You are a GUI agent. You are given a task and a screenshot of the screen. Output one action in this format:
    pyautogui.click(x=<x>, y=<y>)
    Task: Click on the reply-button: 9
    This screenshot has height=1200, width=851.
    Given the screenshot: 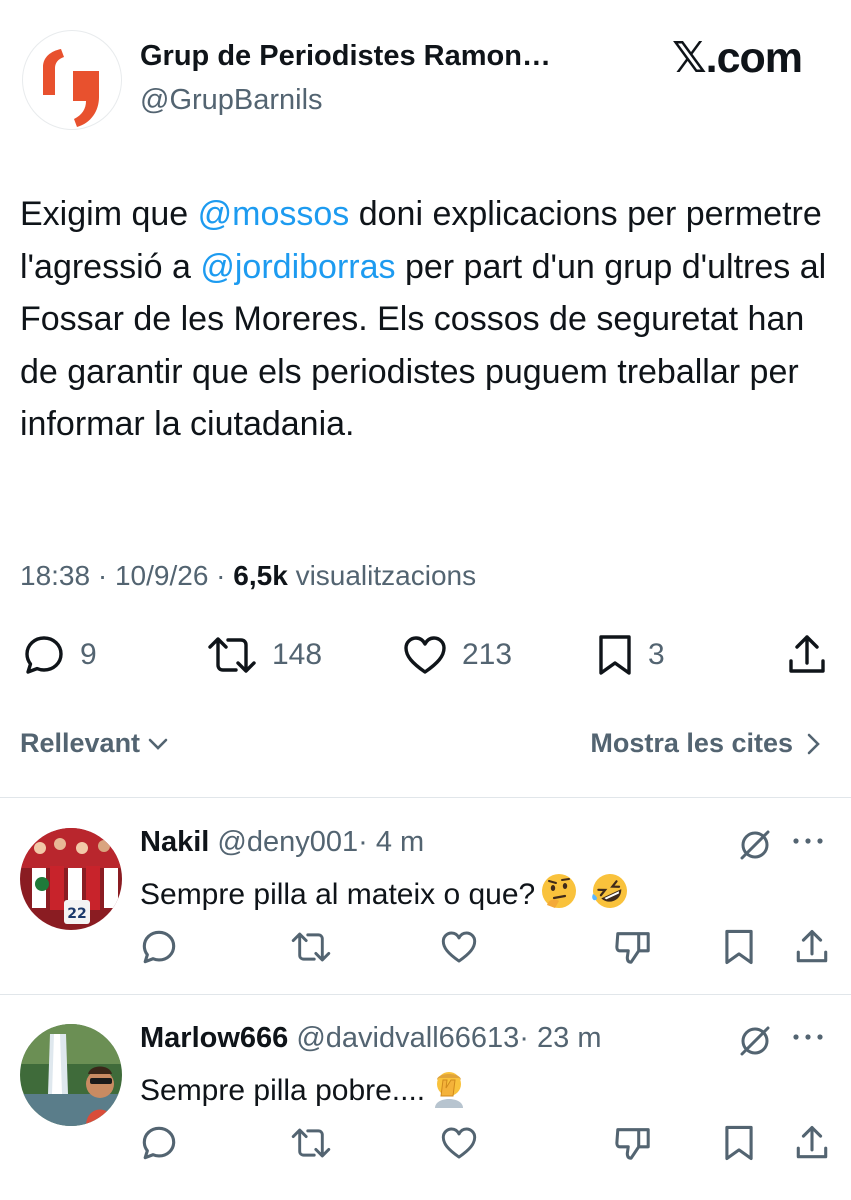 What is the action you would take?
    pyautogui.click(x=59, y=655)
    